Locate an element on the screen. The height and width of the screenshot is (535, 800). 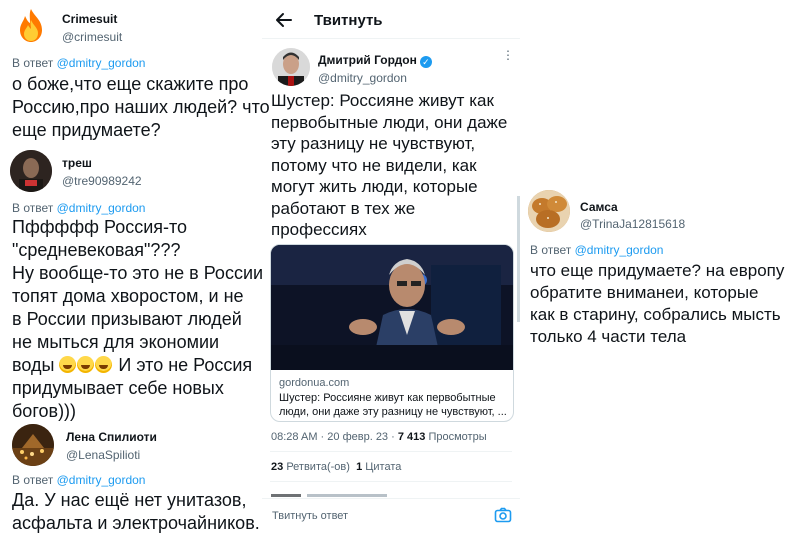
quotes-label: Цитата is located at coordinates (383, 467).